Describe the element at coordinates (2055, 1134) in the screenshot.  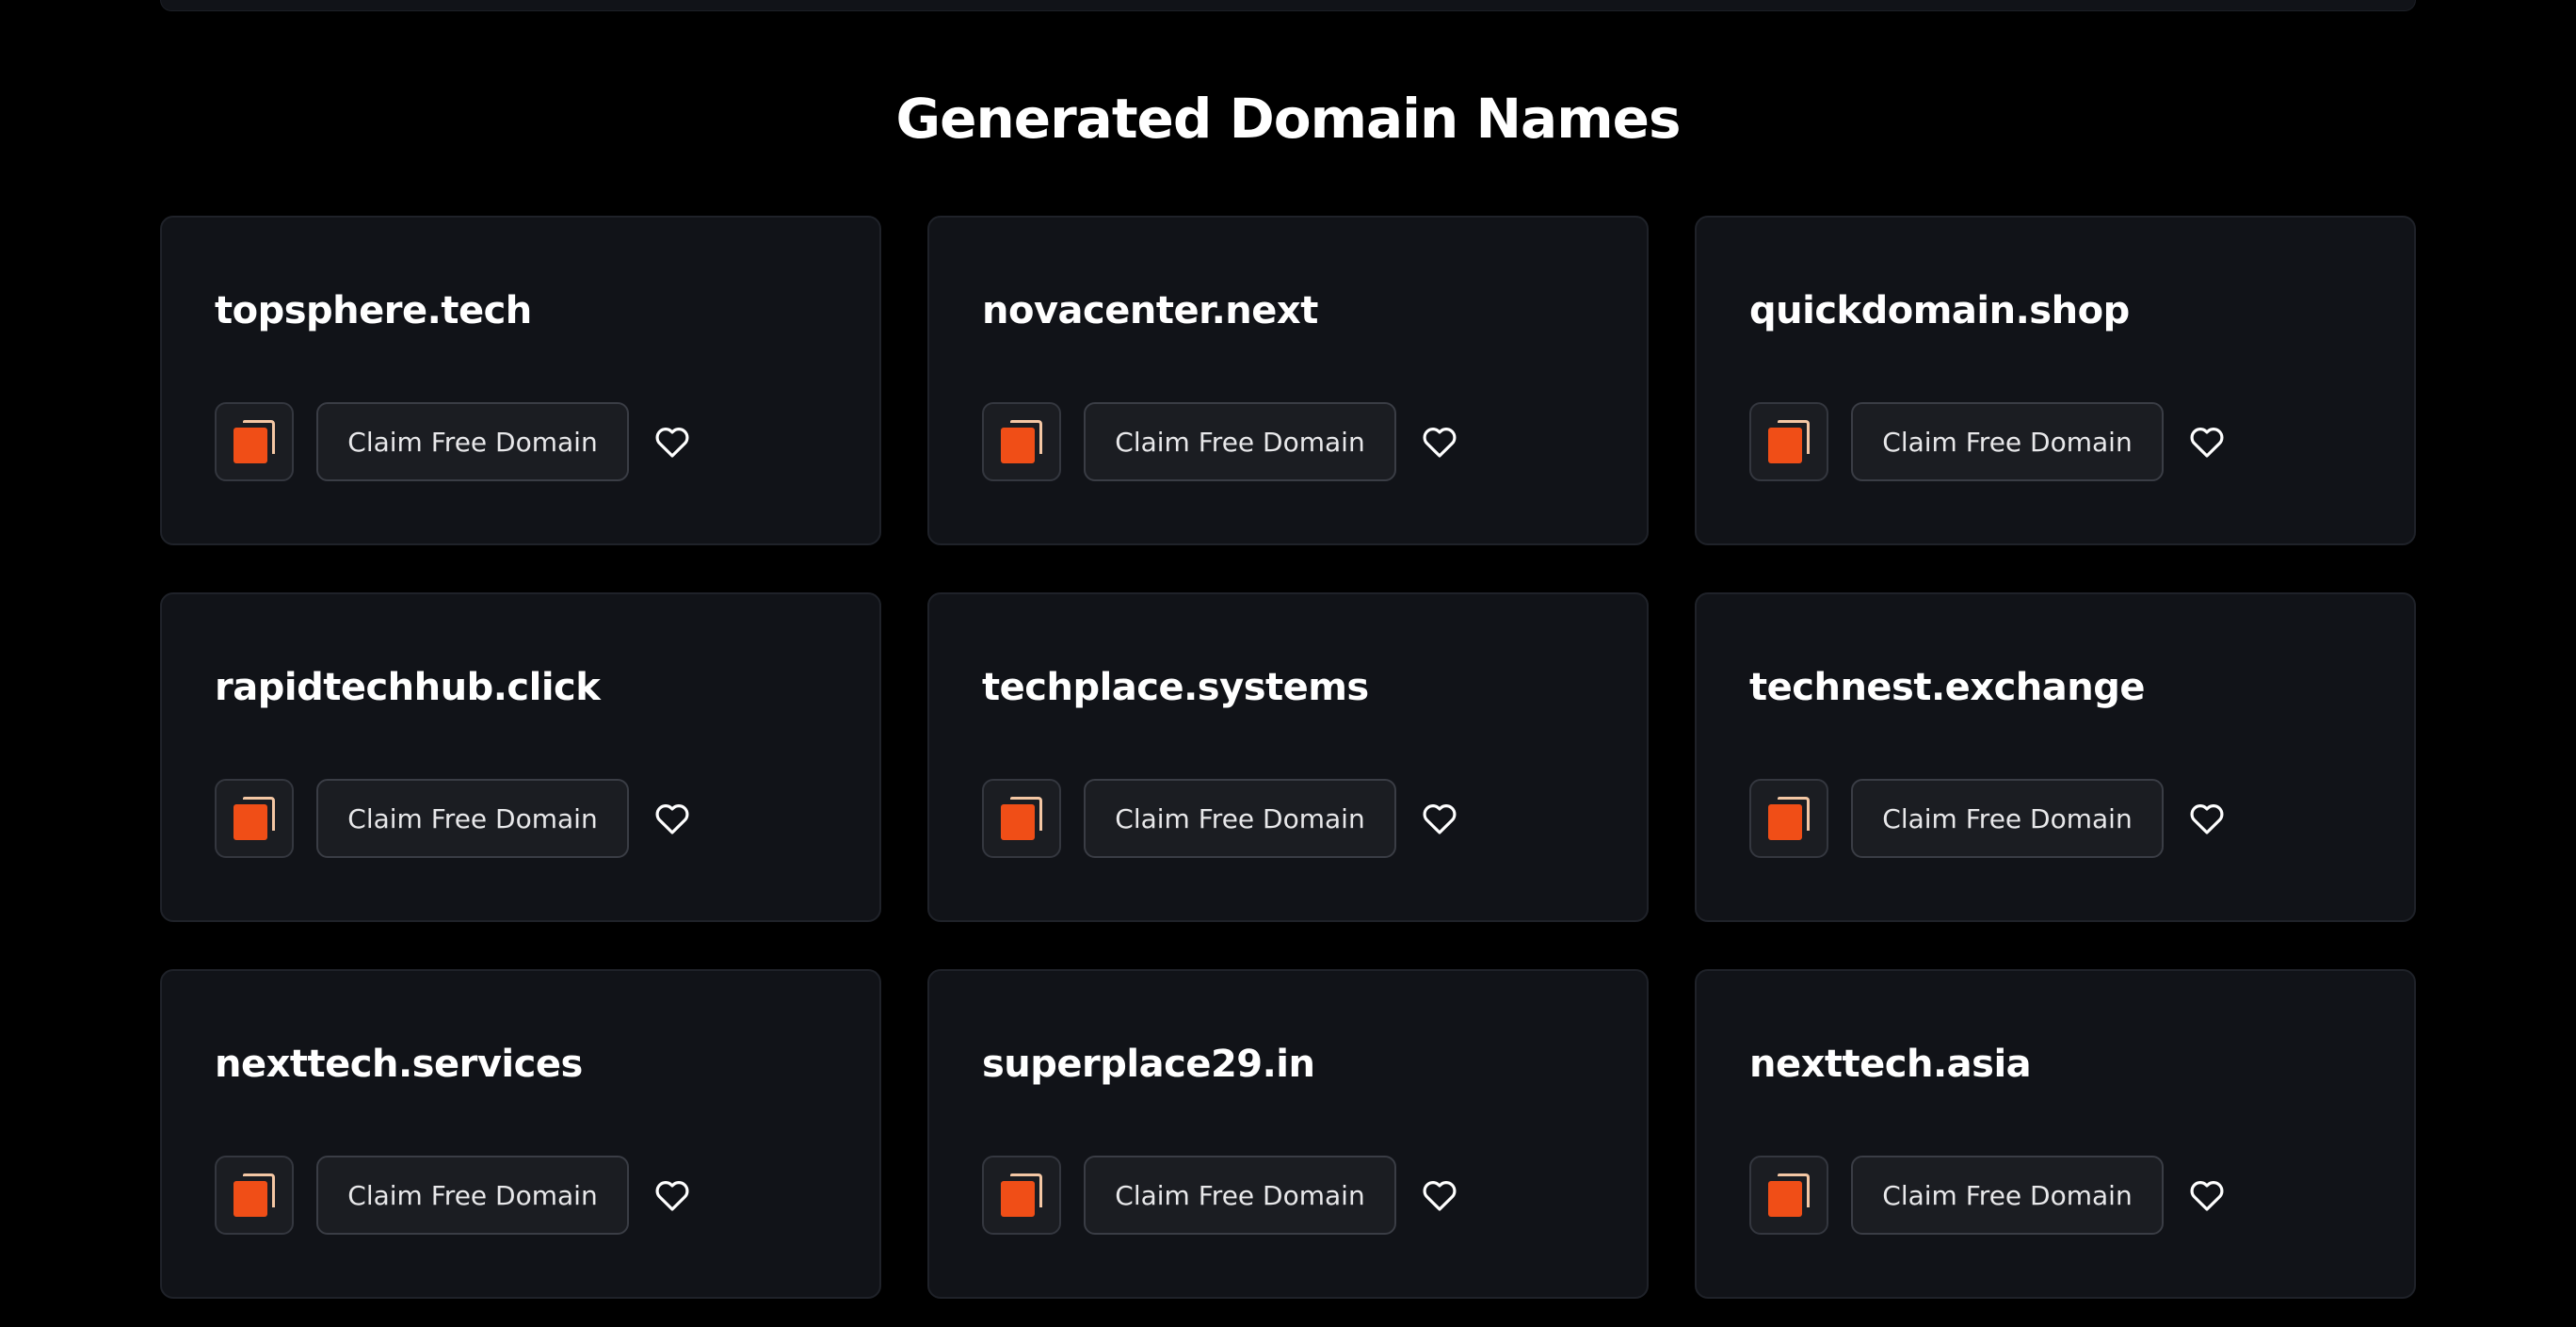
I see `domain-card: nexttech.asia Claim Free Domain` at that location.